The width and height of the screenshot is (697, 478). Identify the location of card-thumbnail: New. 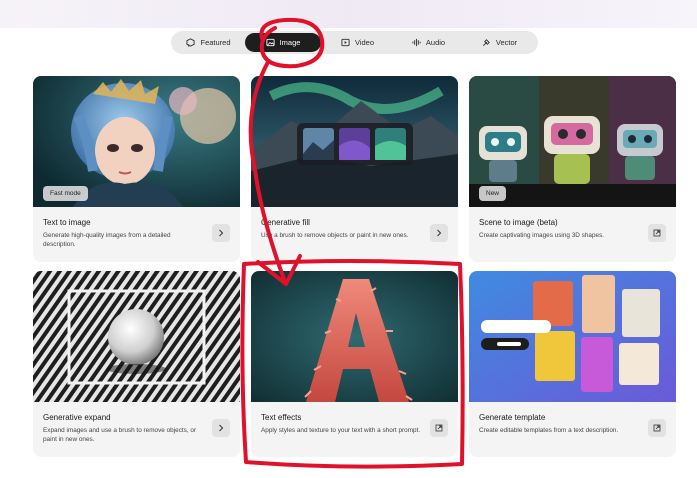
(572, 141).